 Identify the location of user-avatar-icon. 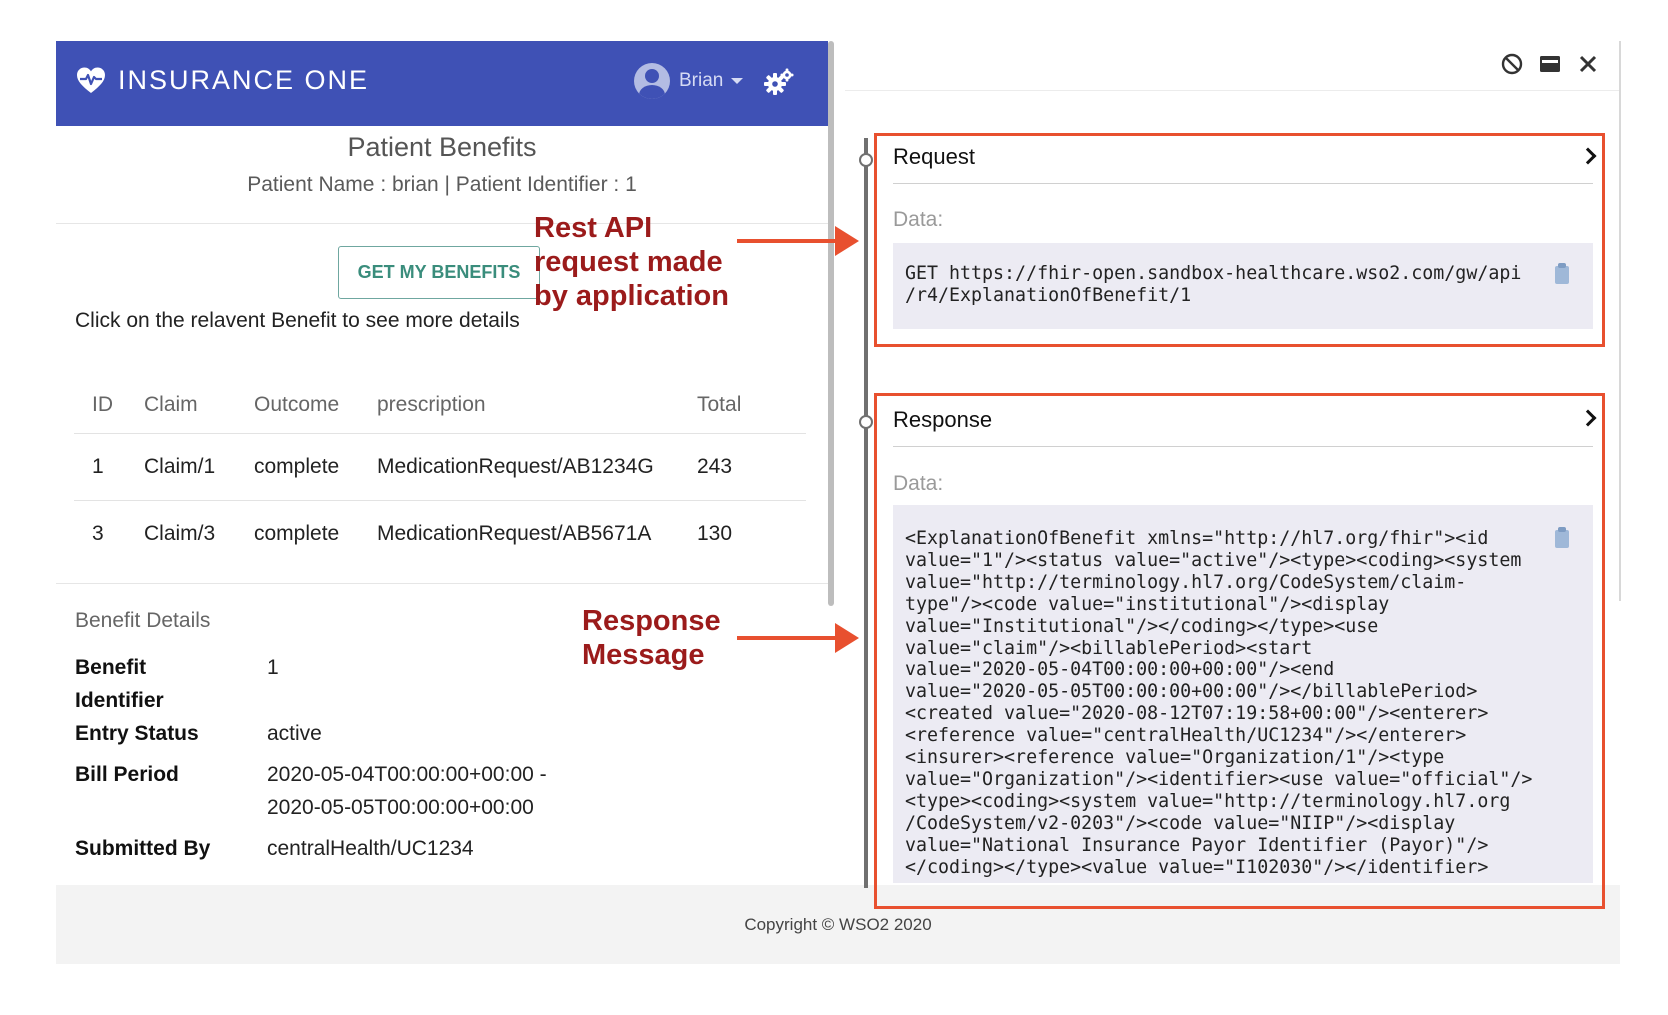
(652, 81).